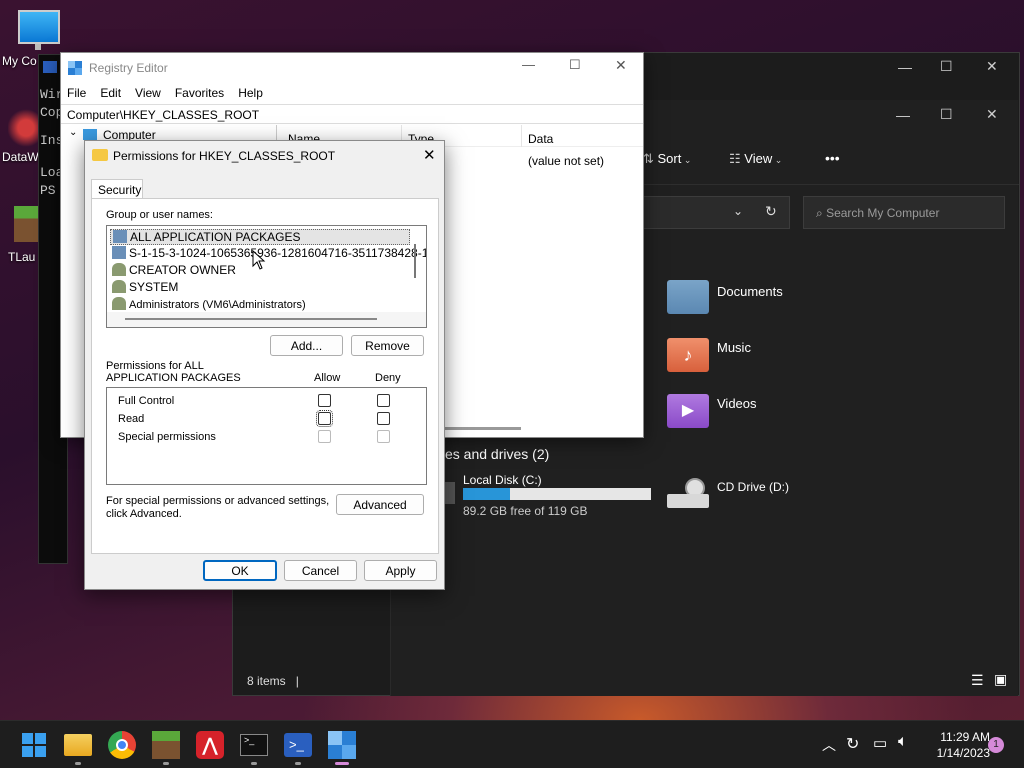 The image size is (1024, 768). What do you see at coordinates (324, 418) in the screenshot?
I see `read-allow-checkbox` at bounding box center [324, 418].